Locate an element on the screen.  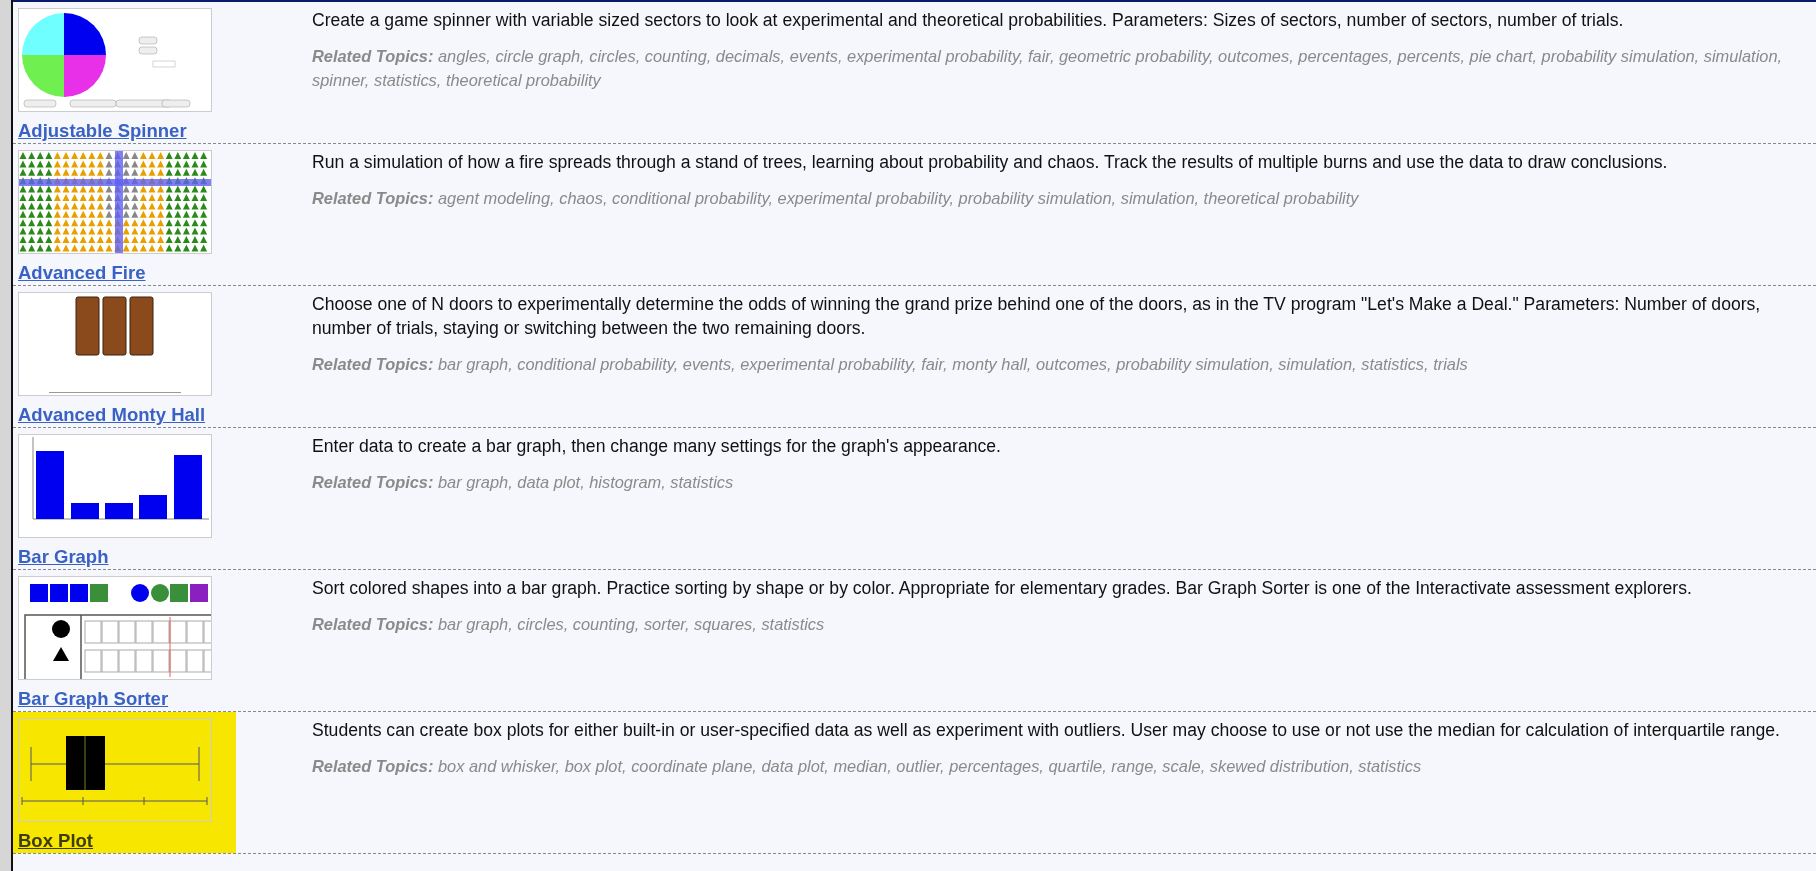
activity-description: Run a simulation of how a fire spreads through a stand of trees, learning about probability and chaos. Track the results of multiple burns and use the data to draw conclusions. is located at coordinates (990, 162).